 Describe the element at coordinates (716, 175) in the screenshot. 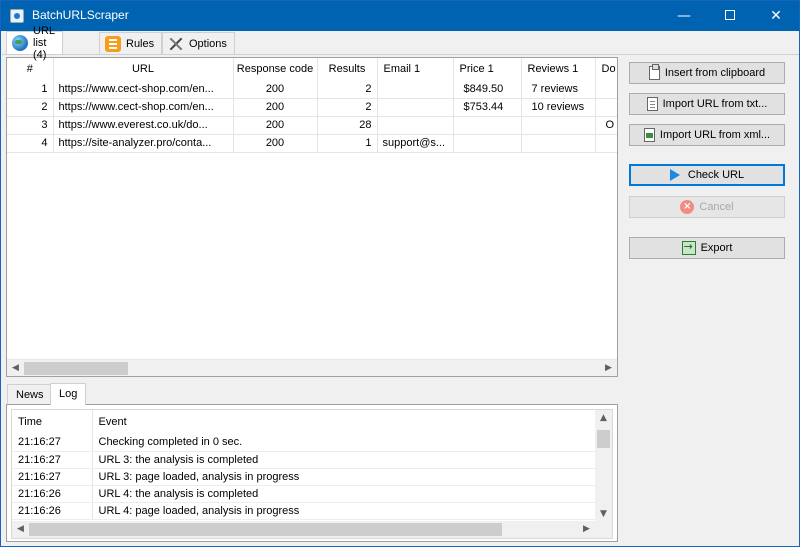

I see `check-url-label: Check URL` at that location.